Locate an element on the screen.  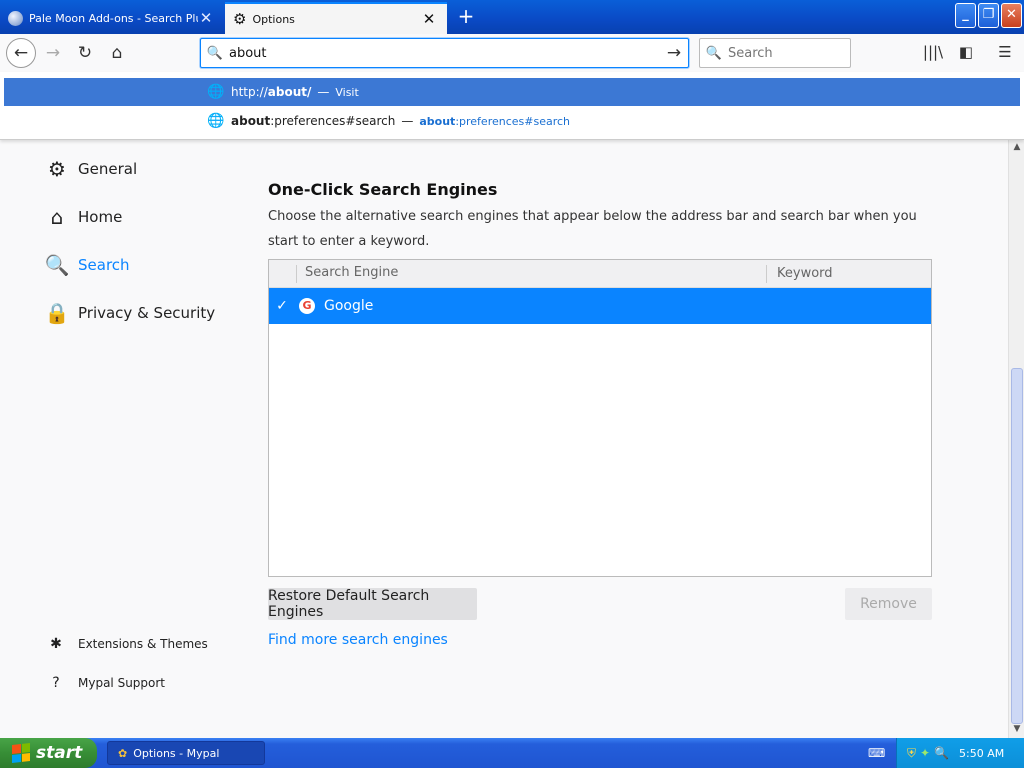
category-label: Privacy & Security is located at coordinates (147, 313).